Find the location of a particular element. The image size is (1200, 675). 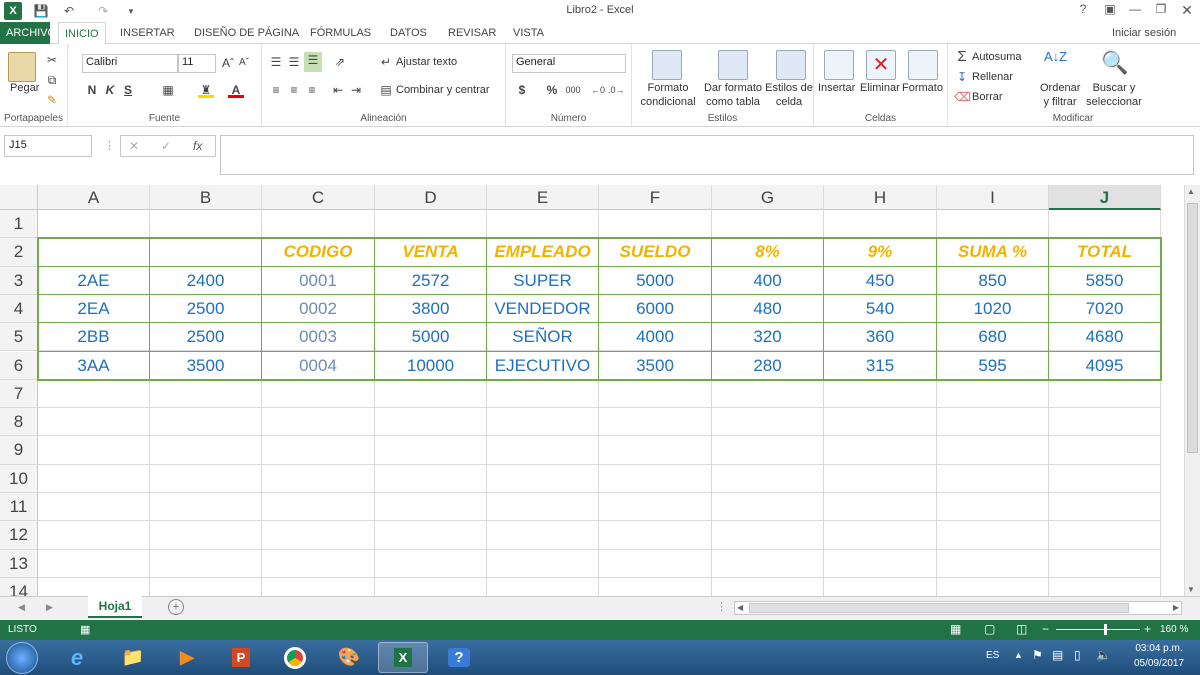

signal-icon: ▯ is located at coordinates (1077, 655).